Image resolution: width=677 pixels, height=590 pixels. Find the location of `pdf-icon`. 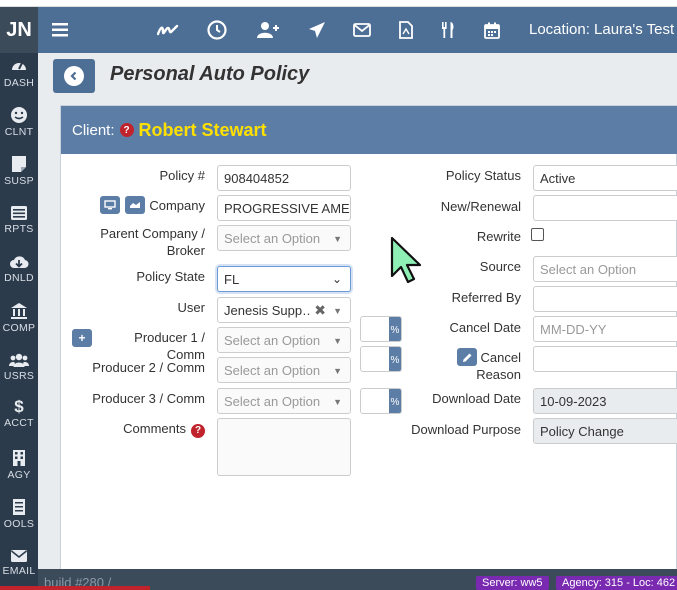

pdf-icon is located at coordinates (406, 30).